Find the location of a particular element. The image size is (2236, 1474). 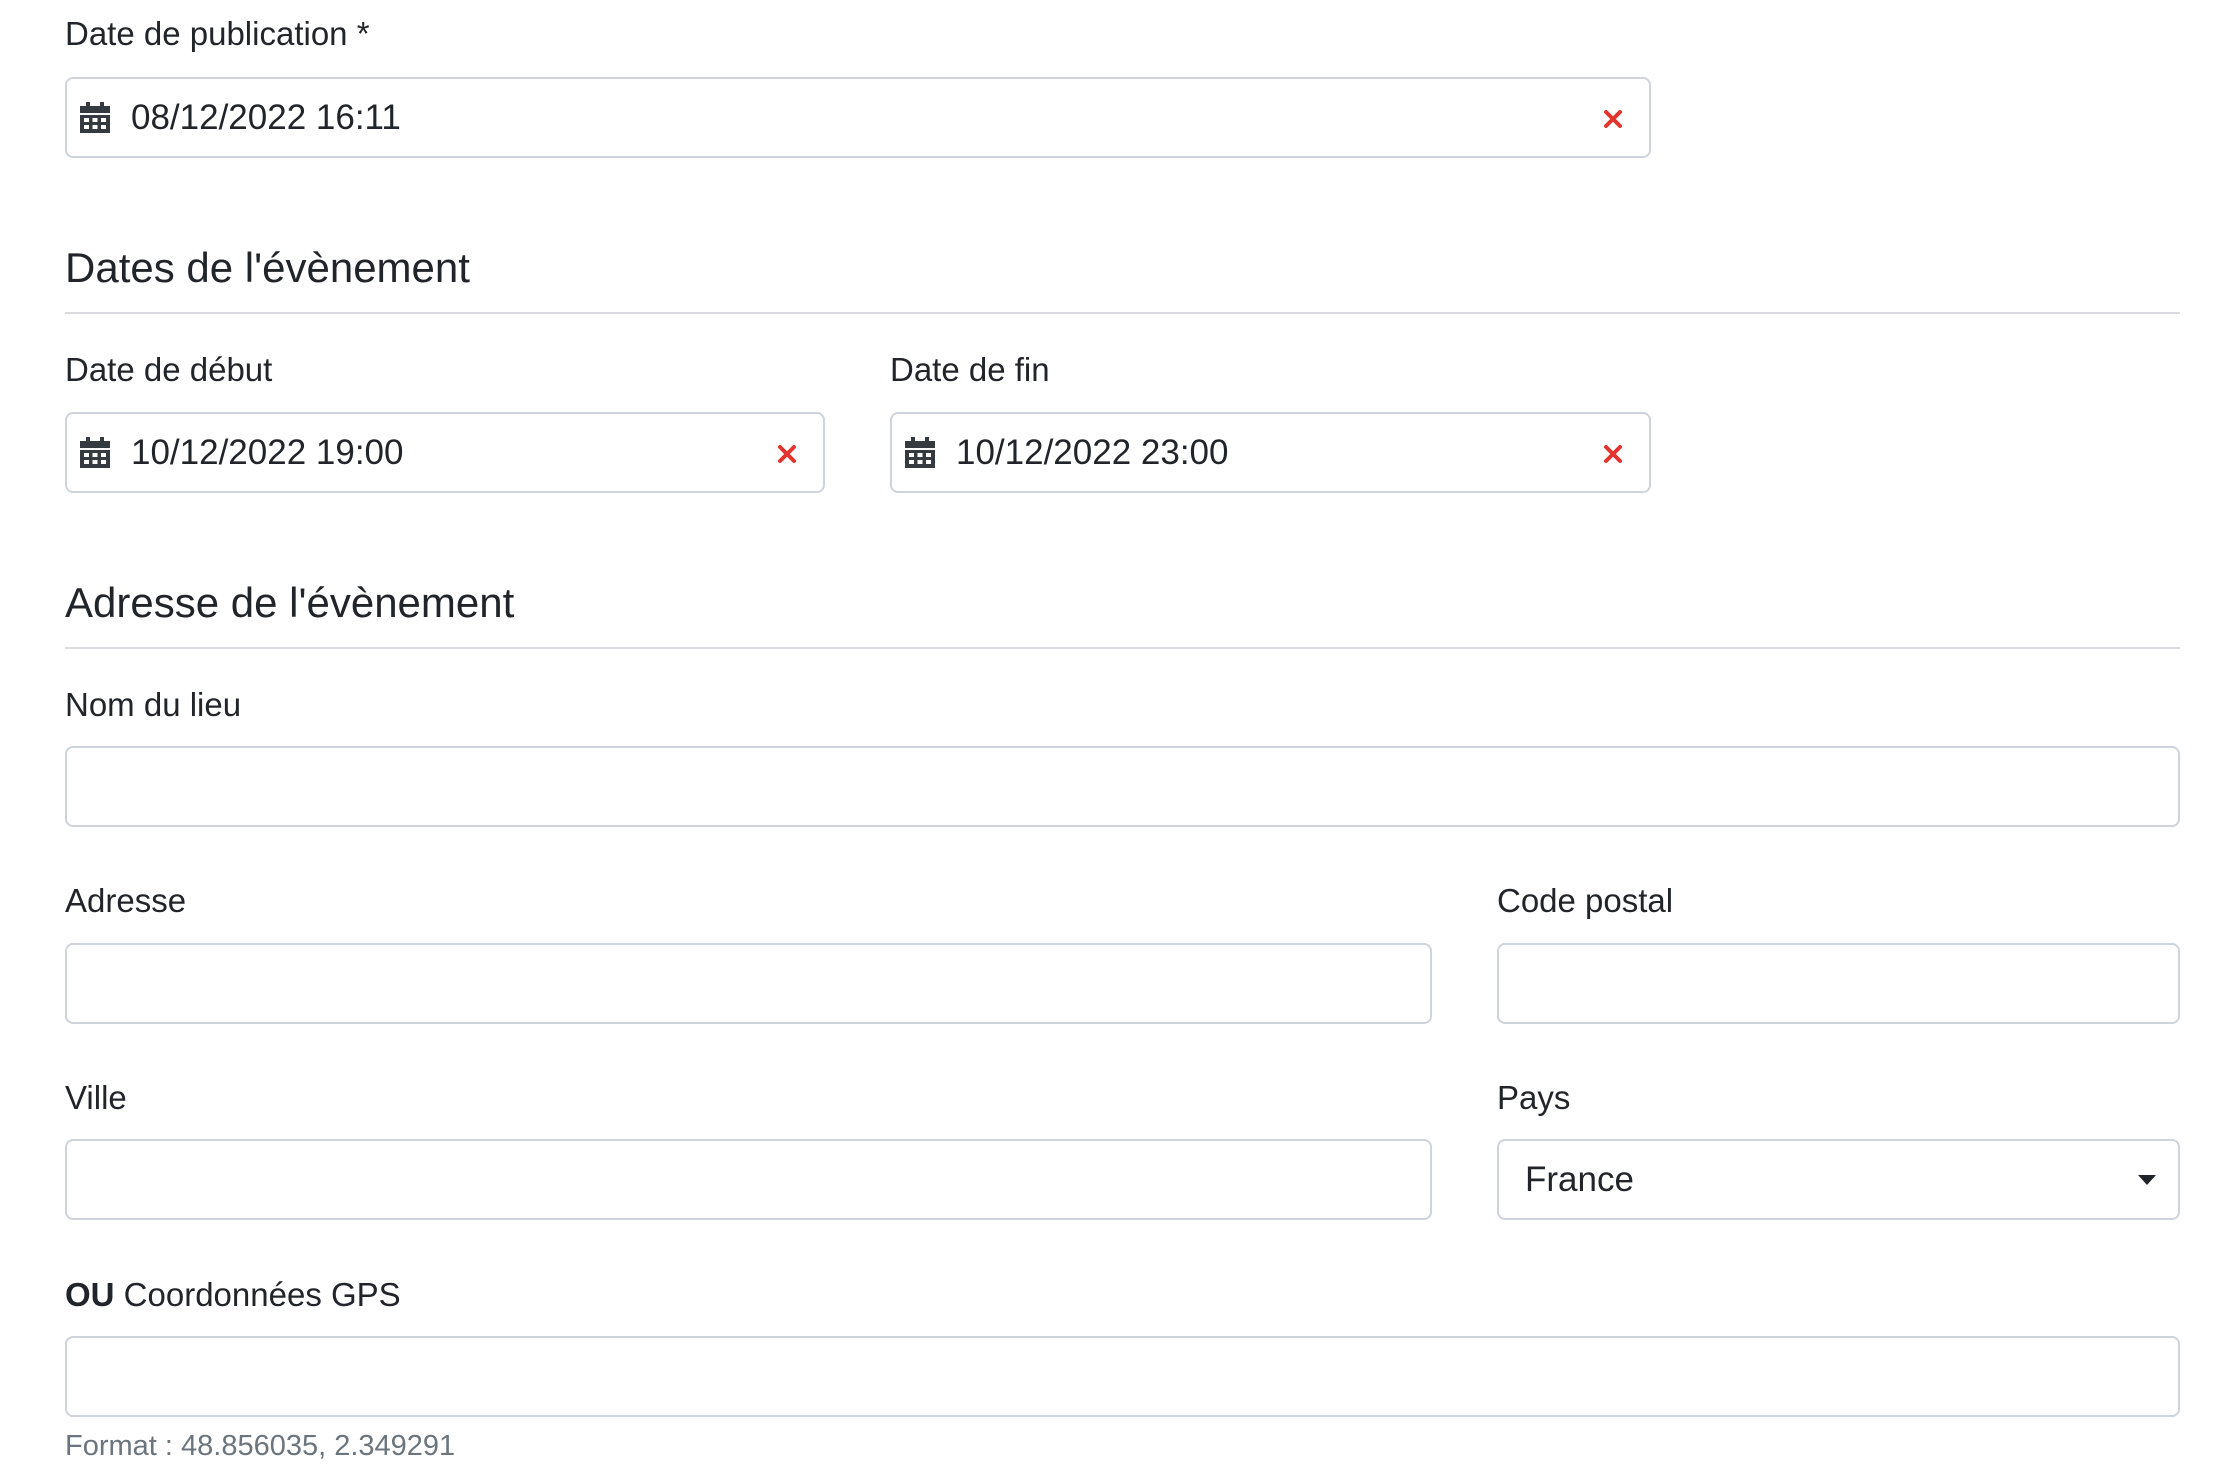

end-date-value: 10/12/2022 23:00 is located at coordinates (1092, 452).